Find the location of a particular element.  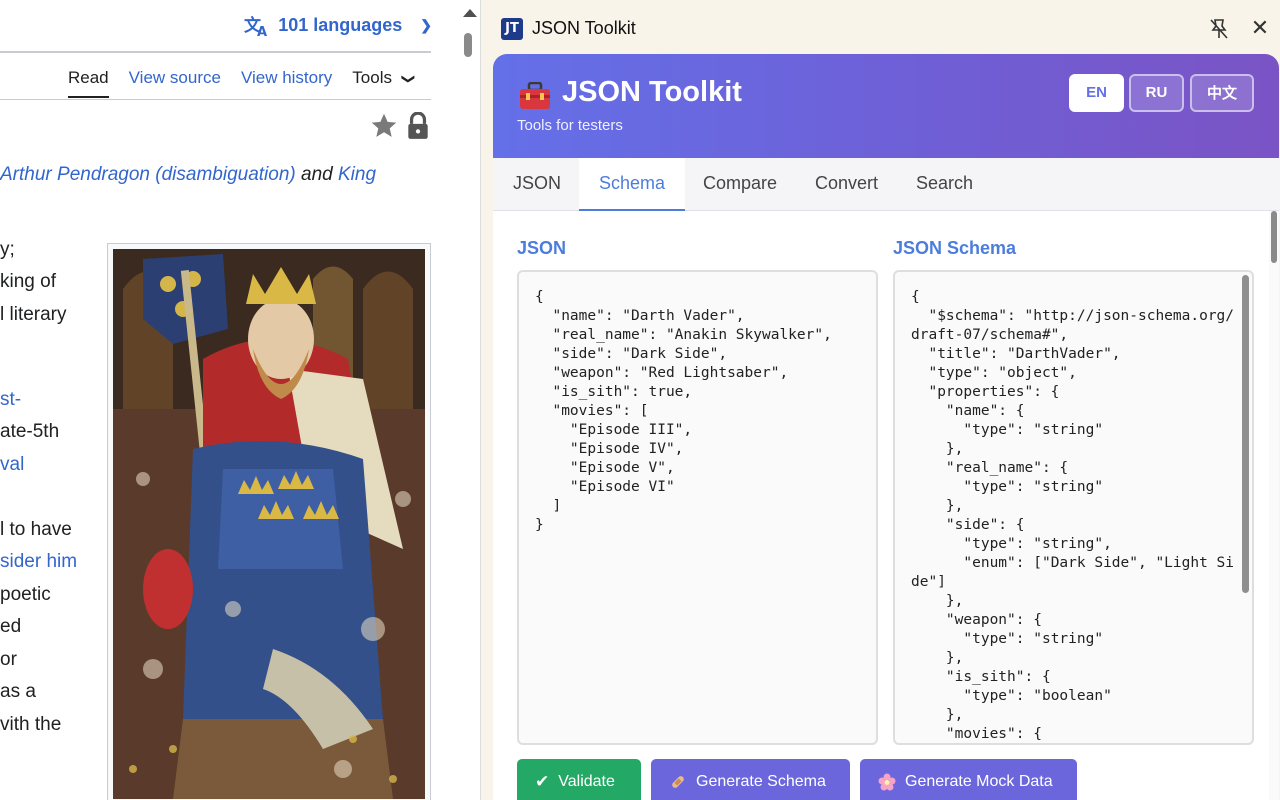

generate-schema-button: Generate Schema is located at coordinates (750, 779).